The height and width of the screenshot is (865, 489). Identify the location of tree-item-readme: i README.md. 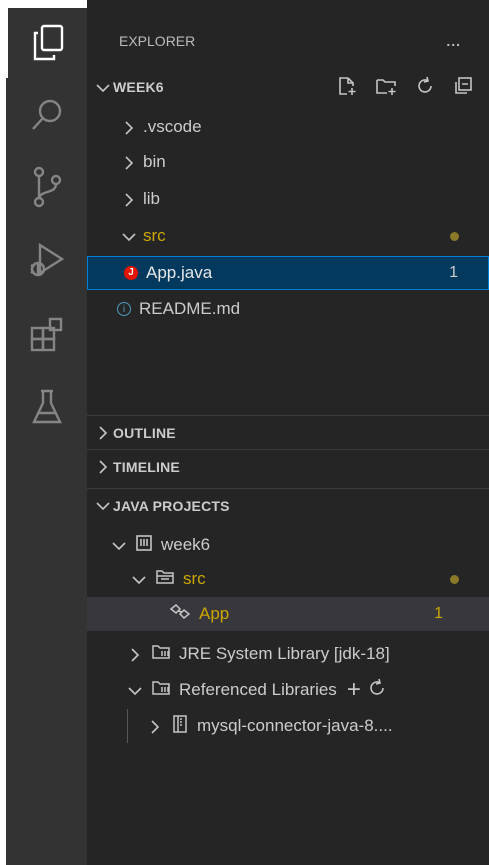
(288, 309).